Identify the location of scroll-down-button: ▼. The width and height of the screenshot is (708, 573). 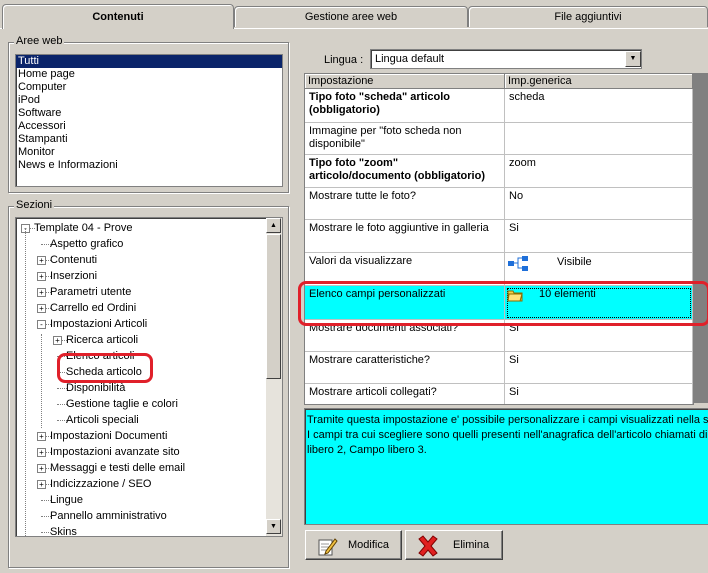
(273, 526).